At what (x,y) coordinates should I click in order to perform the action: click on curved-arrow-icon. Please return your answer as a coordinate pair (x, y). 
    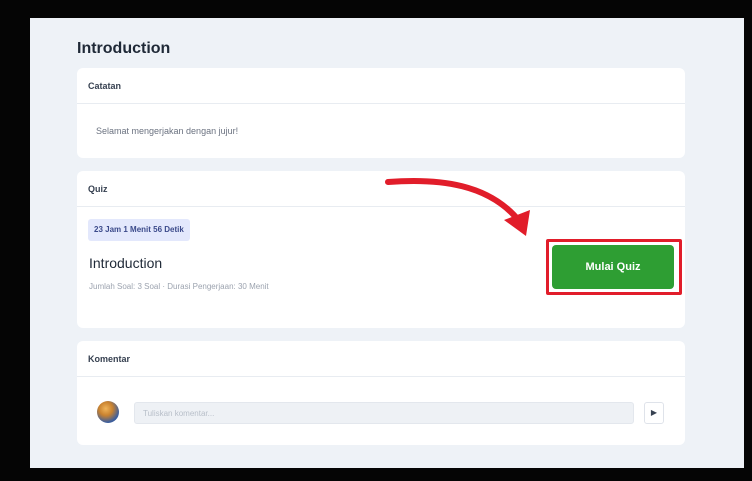
    Looking at the image, I should click on (457, 206).